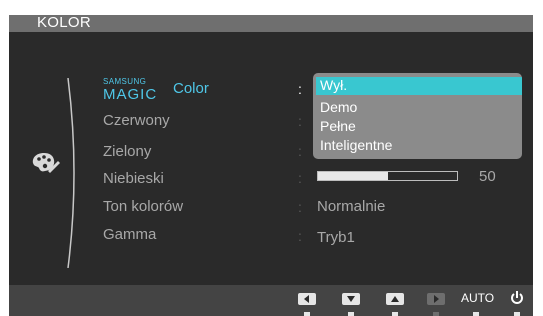 The image size is (543, 316). I want to click on enter-icon, so click(436, 299).